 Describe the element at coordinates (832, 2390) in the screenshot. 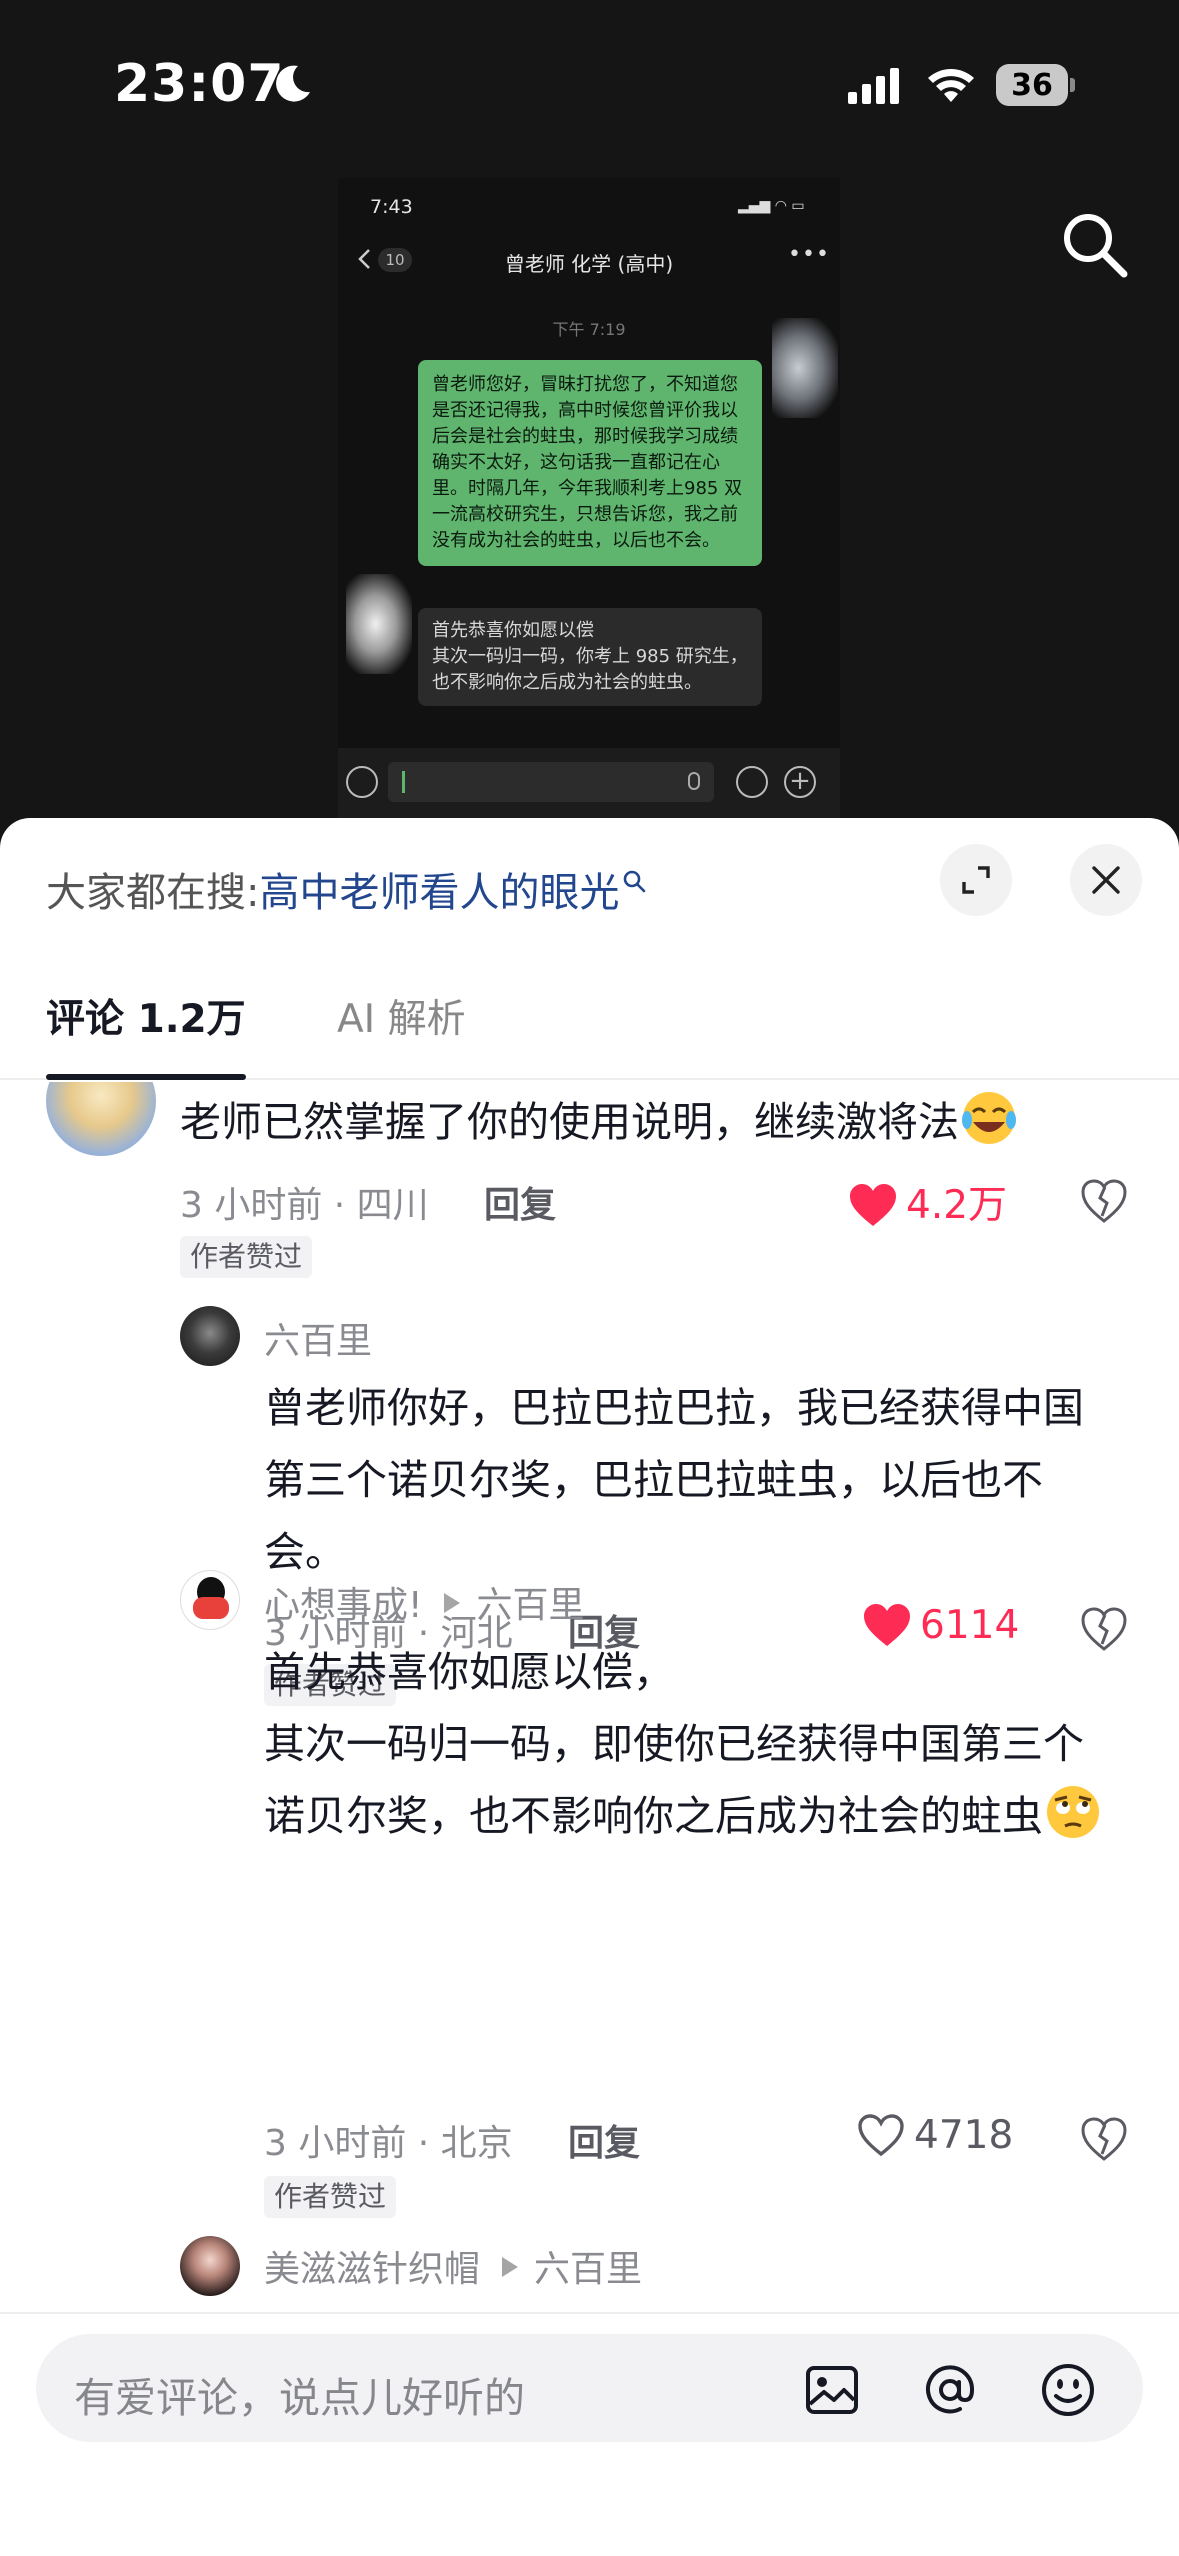

I see `image-icon` at that location.